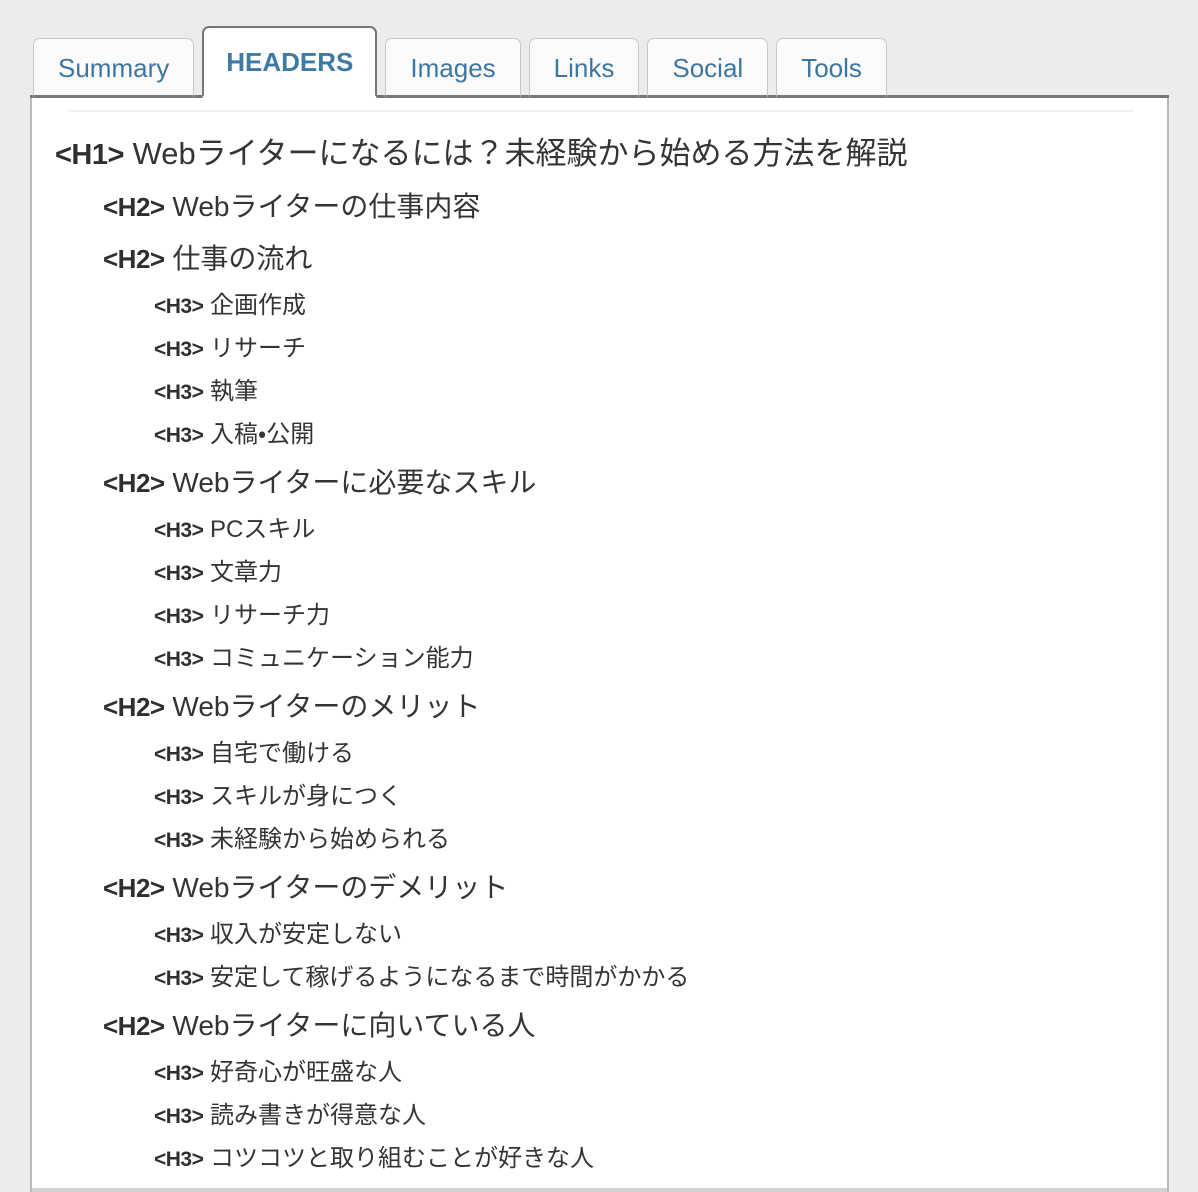  I want to click on tab-label: Links, so click(584, 68).